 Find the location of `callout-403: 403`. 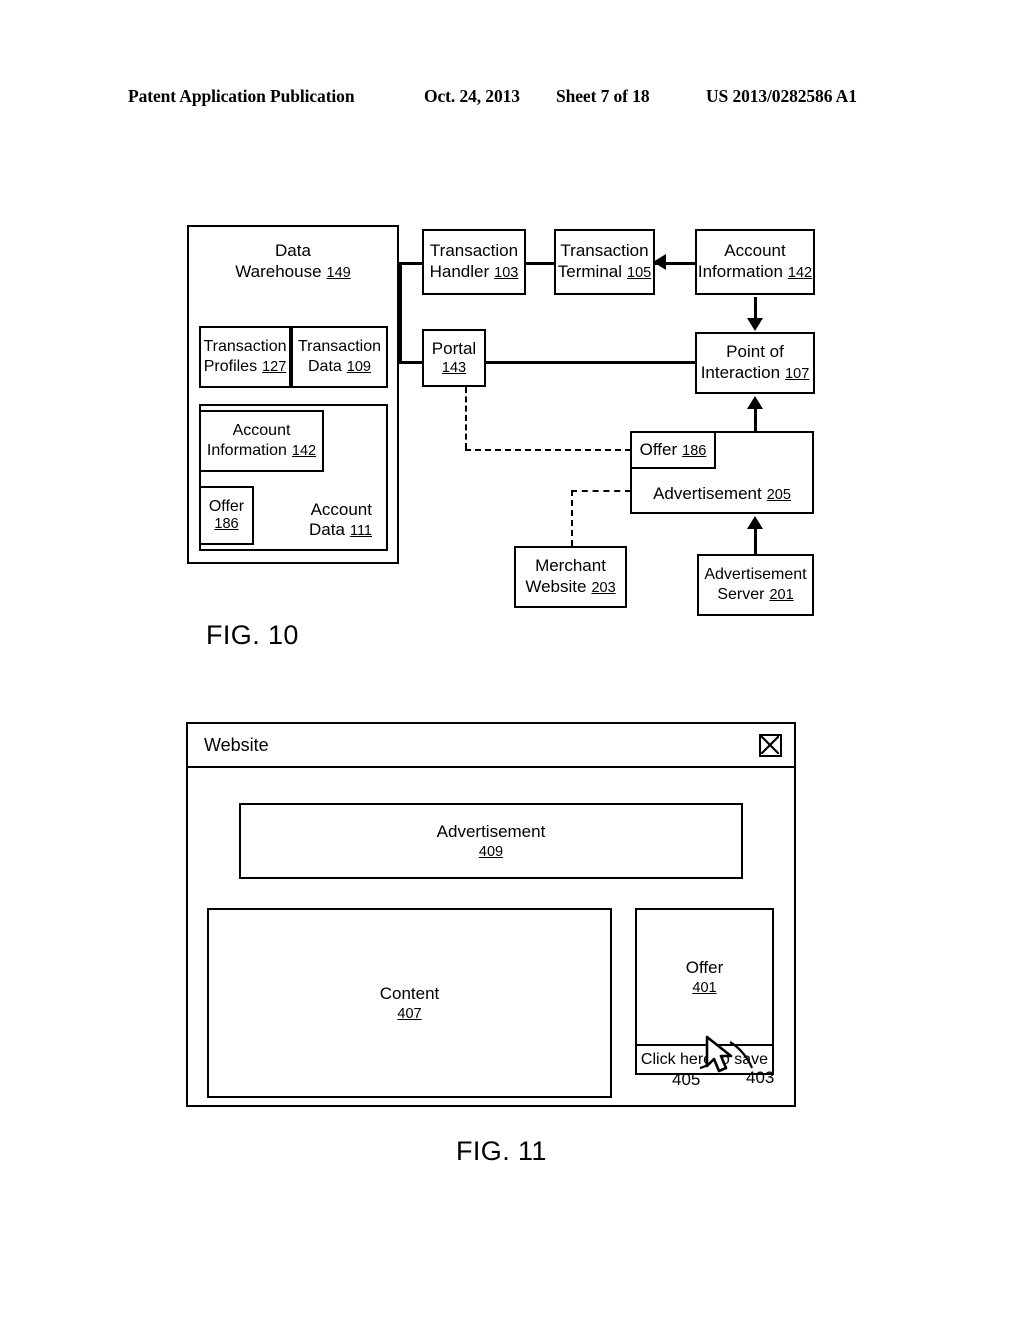

callout-403: 403 is located at coordinates (760, 1077).